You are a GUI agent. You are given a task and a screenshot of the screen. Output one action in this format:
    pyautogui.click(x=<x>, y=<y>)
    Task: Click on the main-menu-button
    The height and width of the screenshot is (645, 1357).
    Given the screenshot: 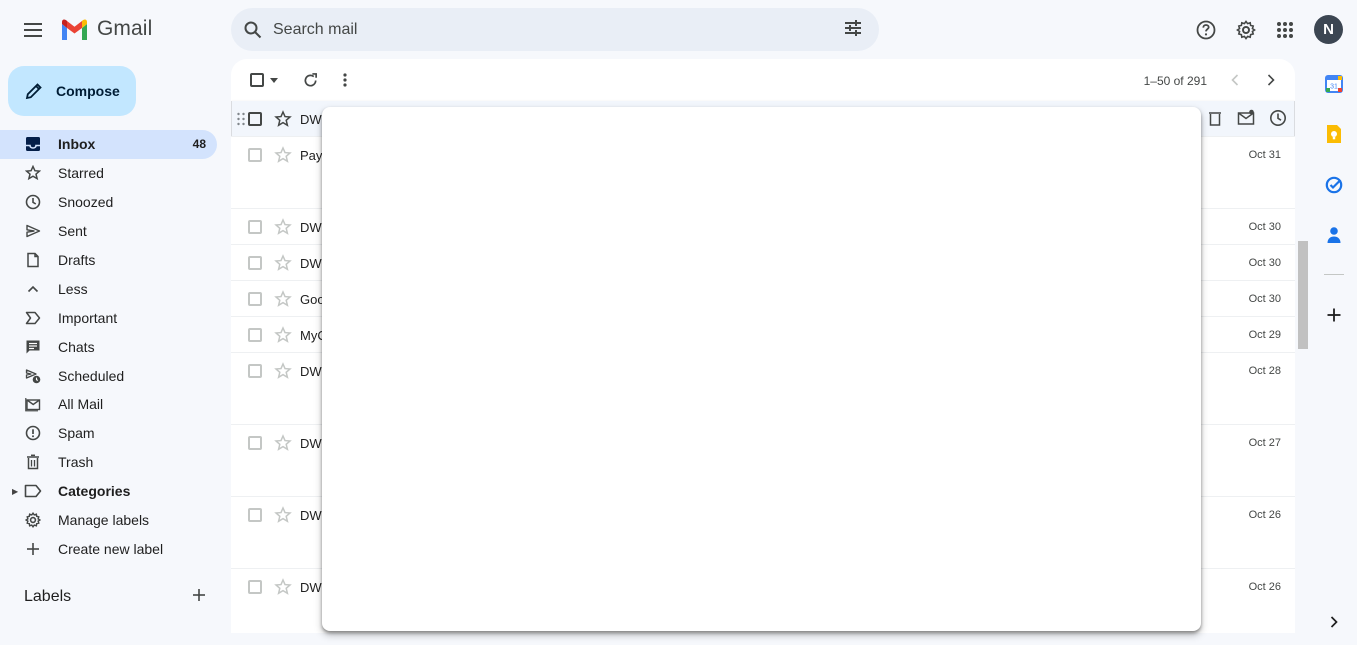 What is the action you would take?
    pyautogui.click(x=34, y=30)
    